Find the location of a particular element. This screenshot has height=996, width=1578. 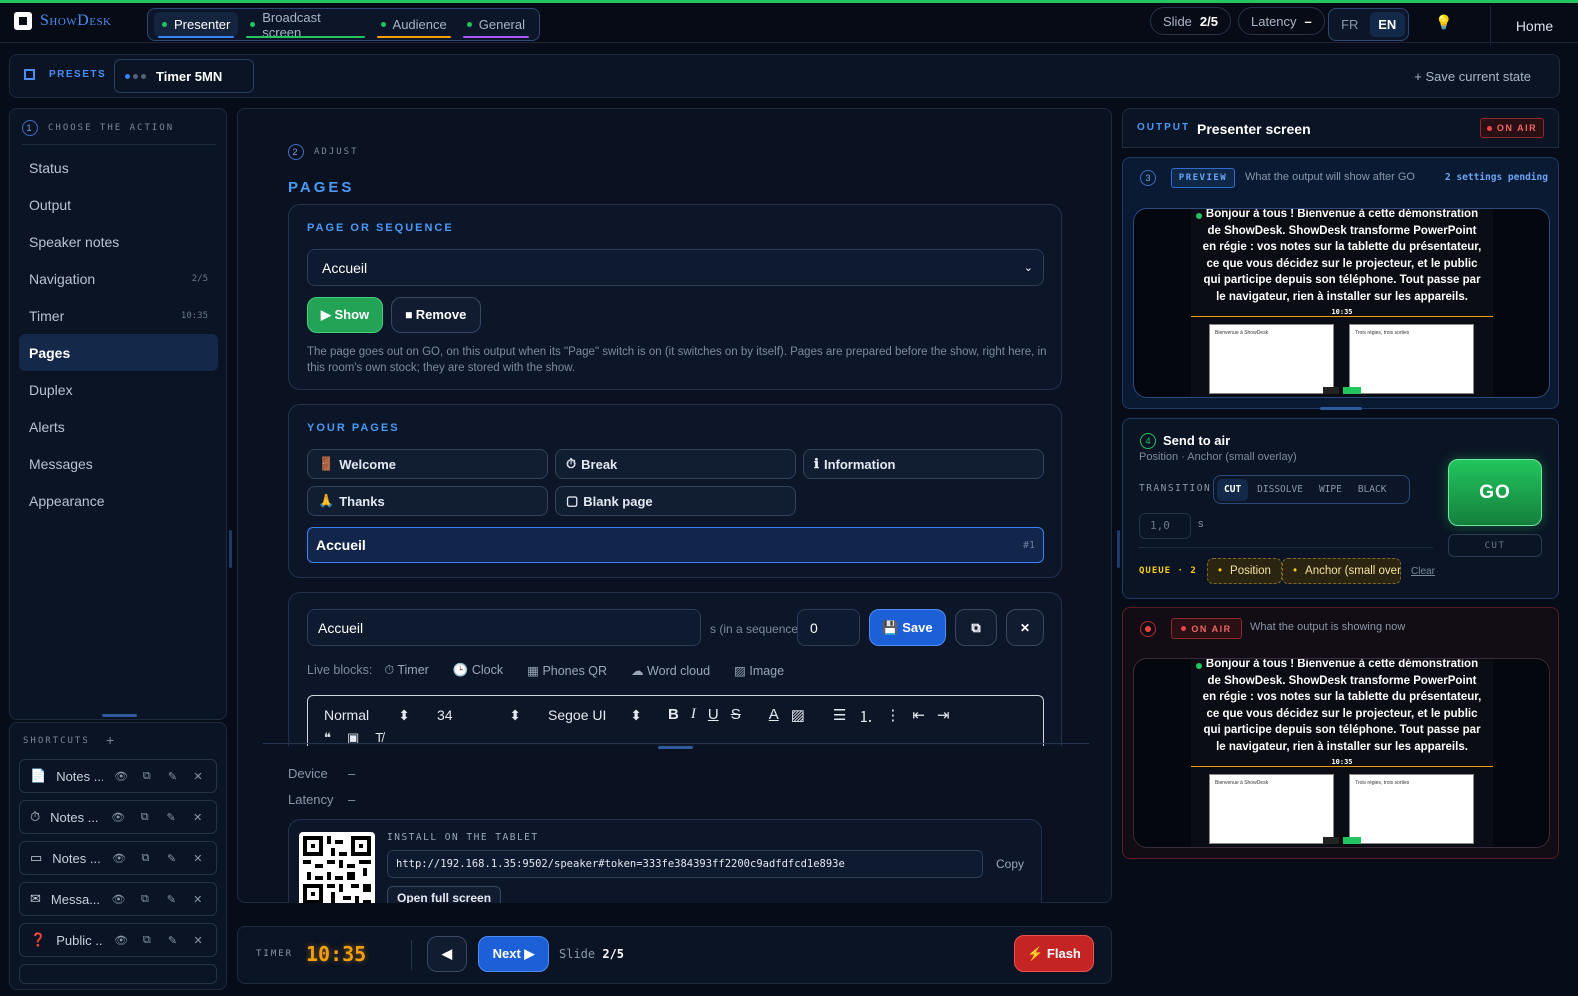

latency-value: – is located at coordinates (352, 799).